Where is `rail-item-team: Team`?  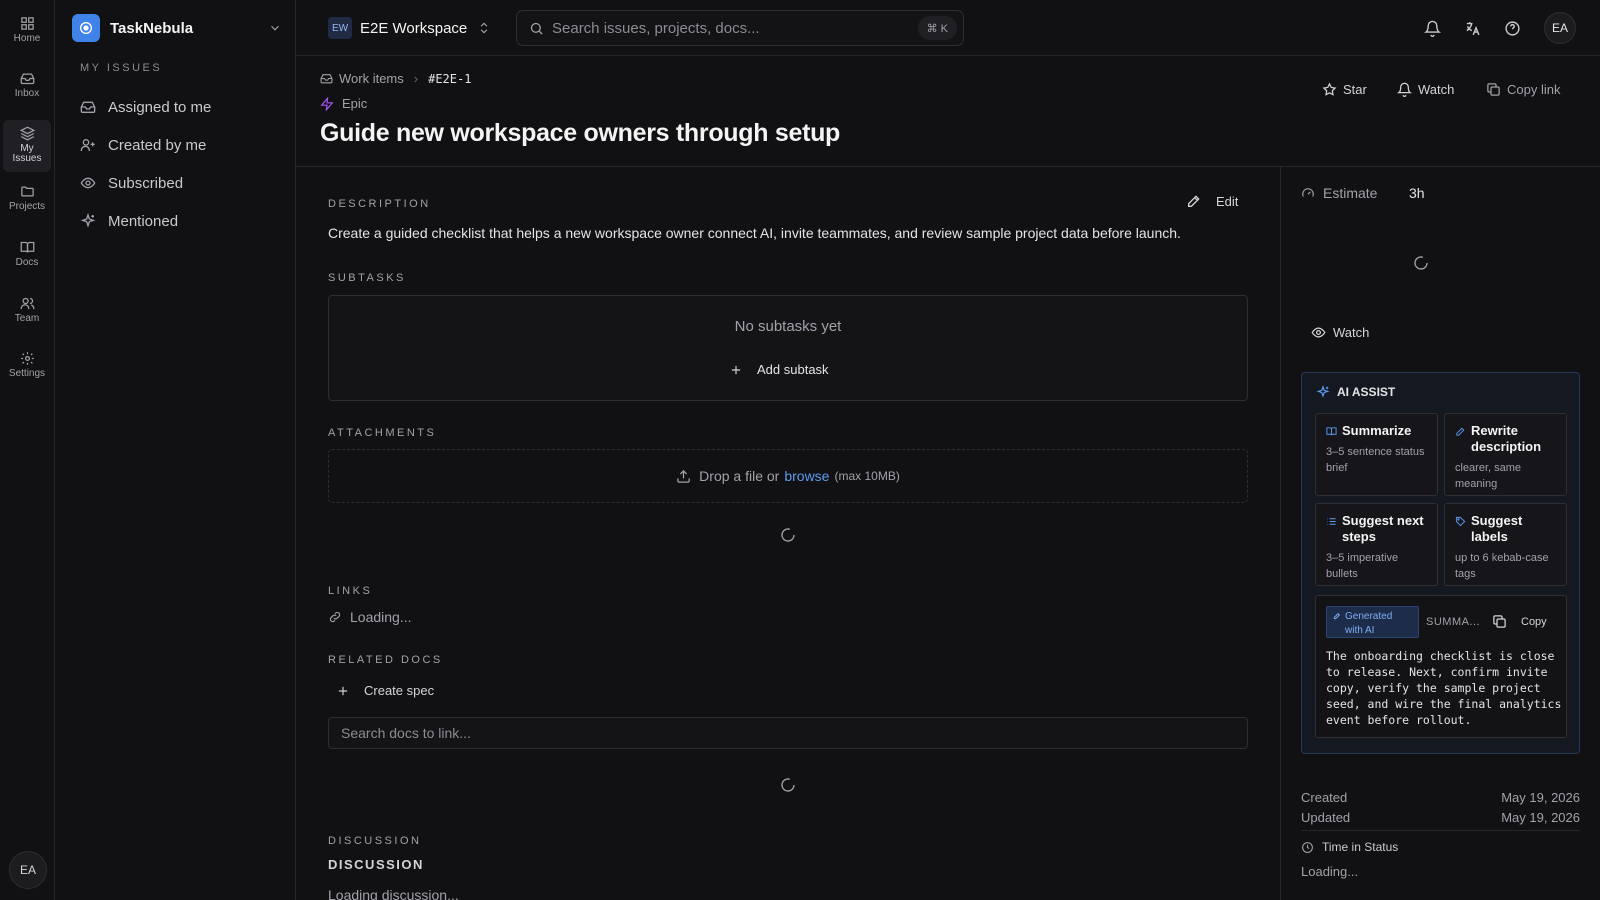 rail-item-team: Team is located at coordinates (27, 310).